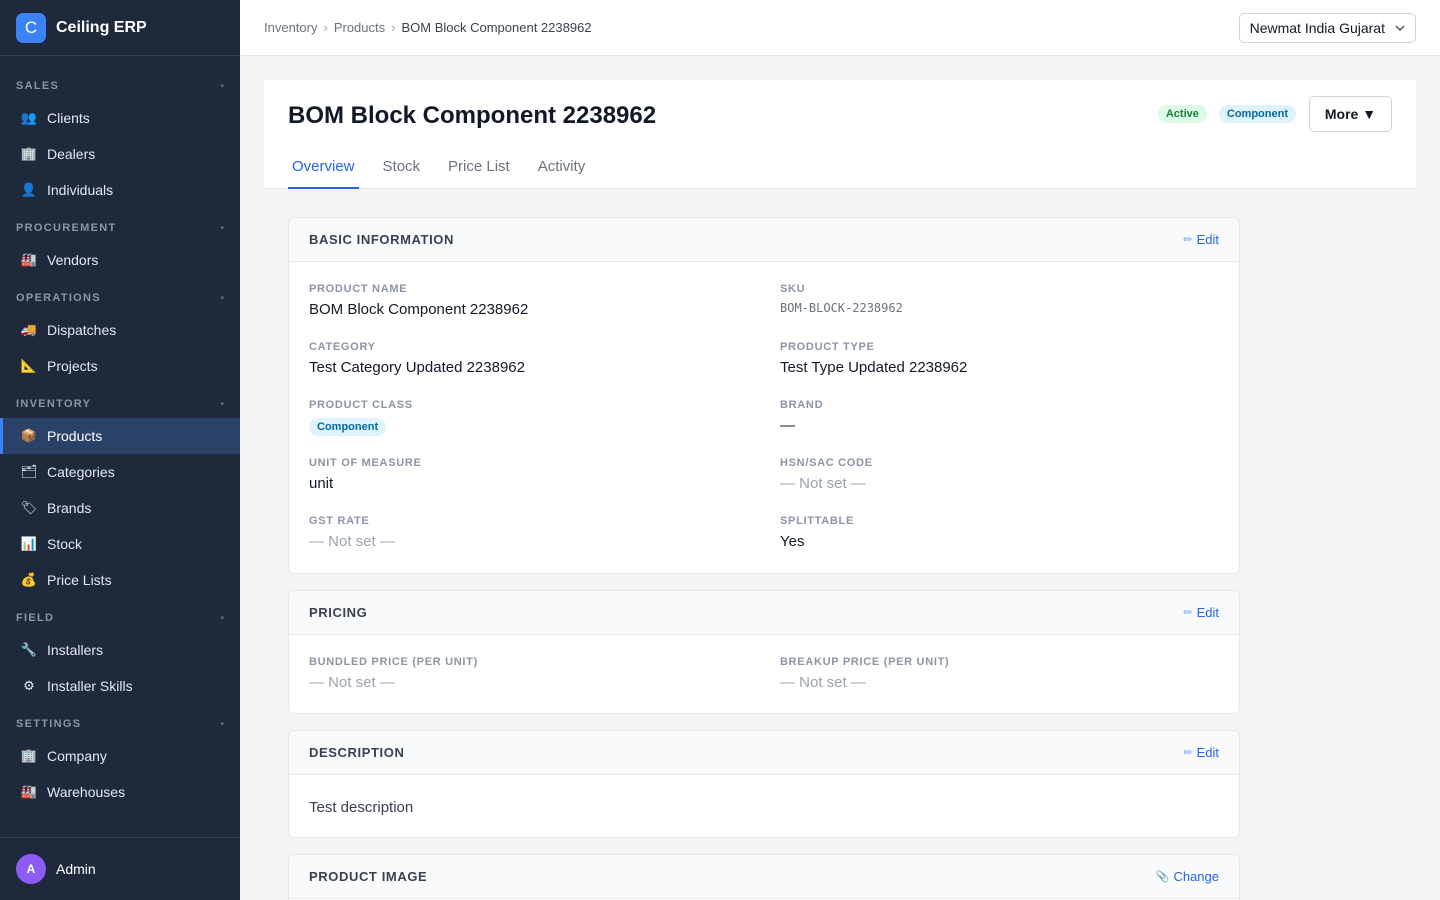  I want to click on sidebar-item-label: Clients, so click(68, 118).